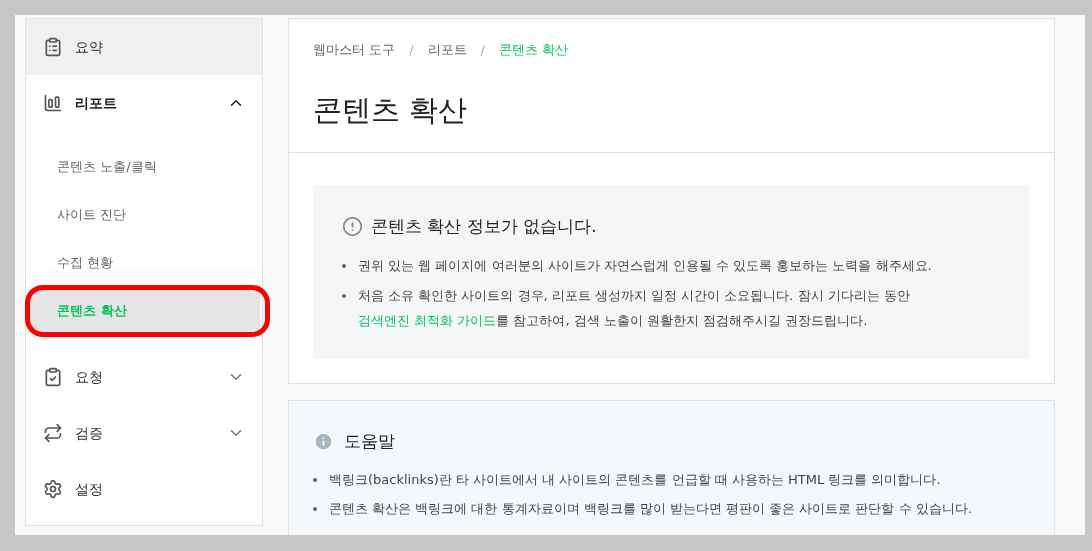  What do you see at coordinates (144, 215) in the screenshot?
I see `submenu-item: 사이트 진단` at bounding box center [144, 215].